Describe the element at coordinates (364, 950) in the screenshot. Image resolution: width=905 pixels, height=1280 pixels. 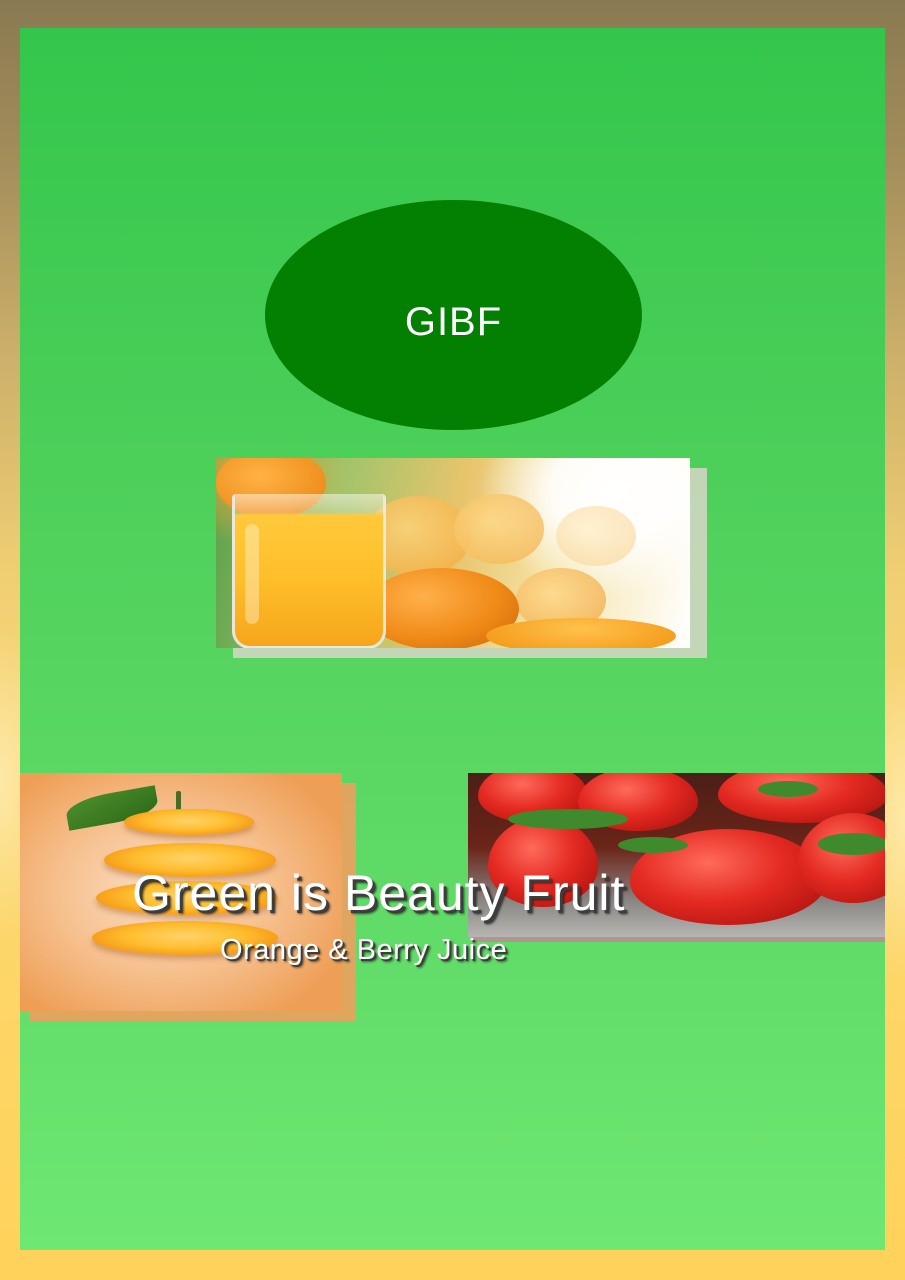
I see `headline-subtitle: Orange & Berry Juice` at that location.